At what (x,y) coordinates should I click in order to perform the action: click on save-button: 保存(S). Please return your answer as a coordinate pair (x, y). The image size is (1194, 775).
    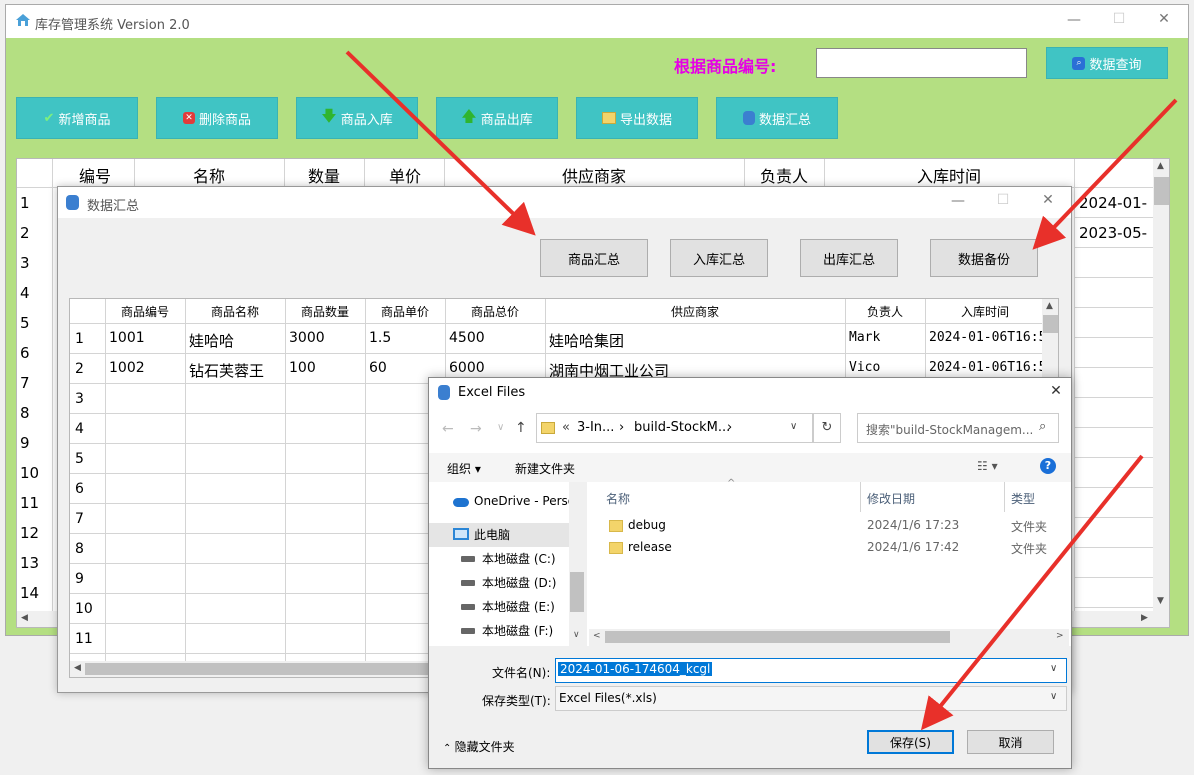
    Looking at the image, I should click on (910, 742).